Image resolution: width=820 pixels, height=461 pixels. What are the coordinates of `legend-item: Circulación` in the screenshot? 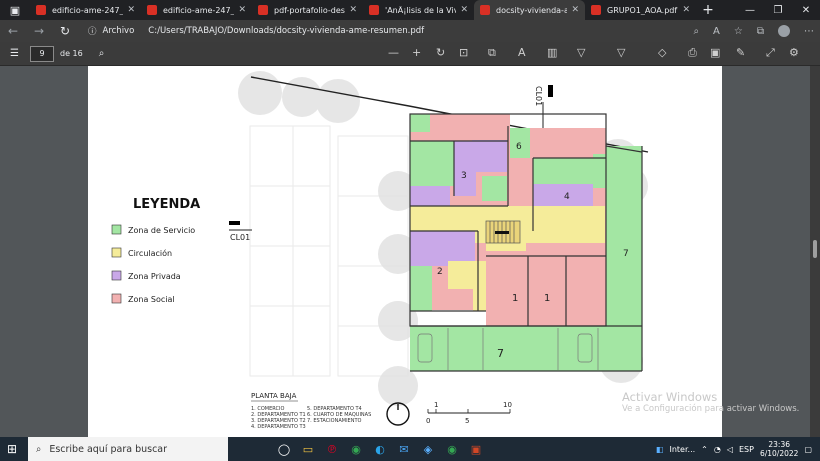 It's located at (150, 253).